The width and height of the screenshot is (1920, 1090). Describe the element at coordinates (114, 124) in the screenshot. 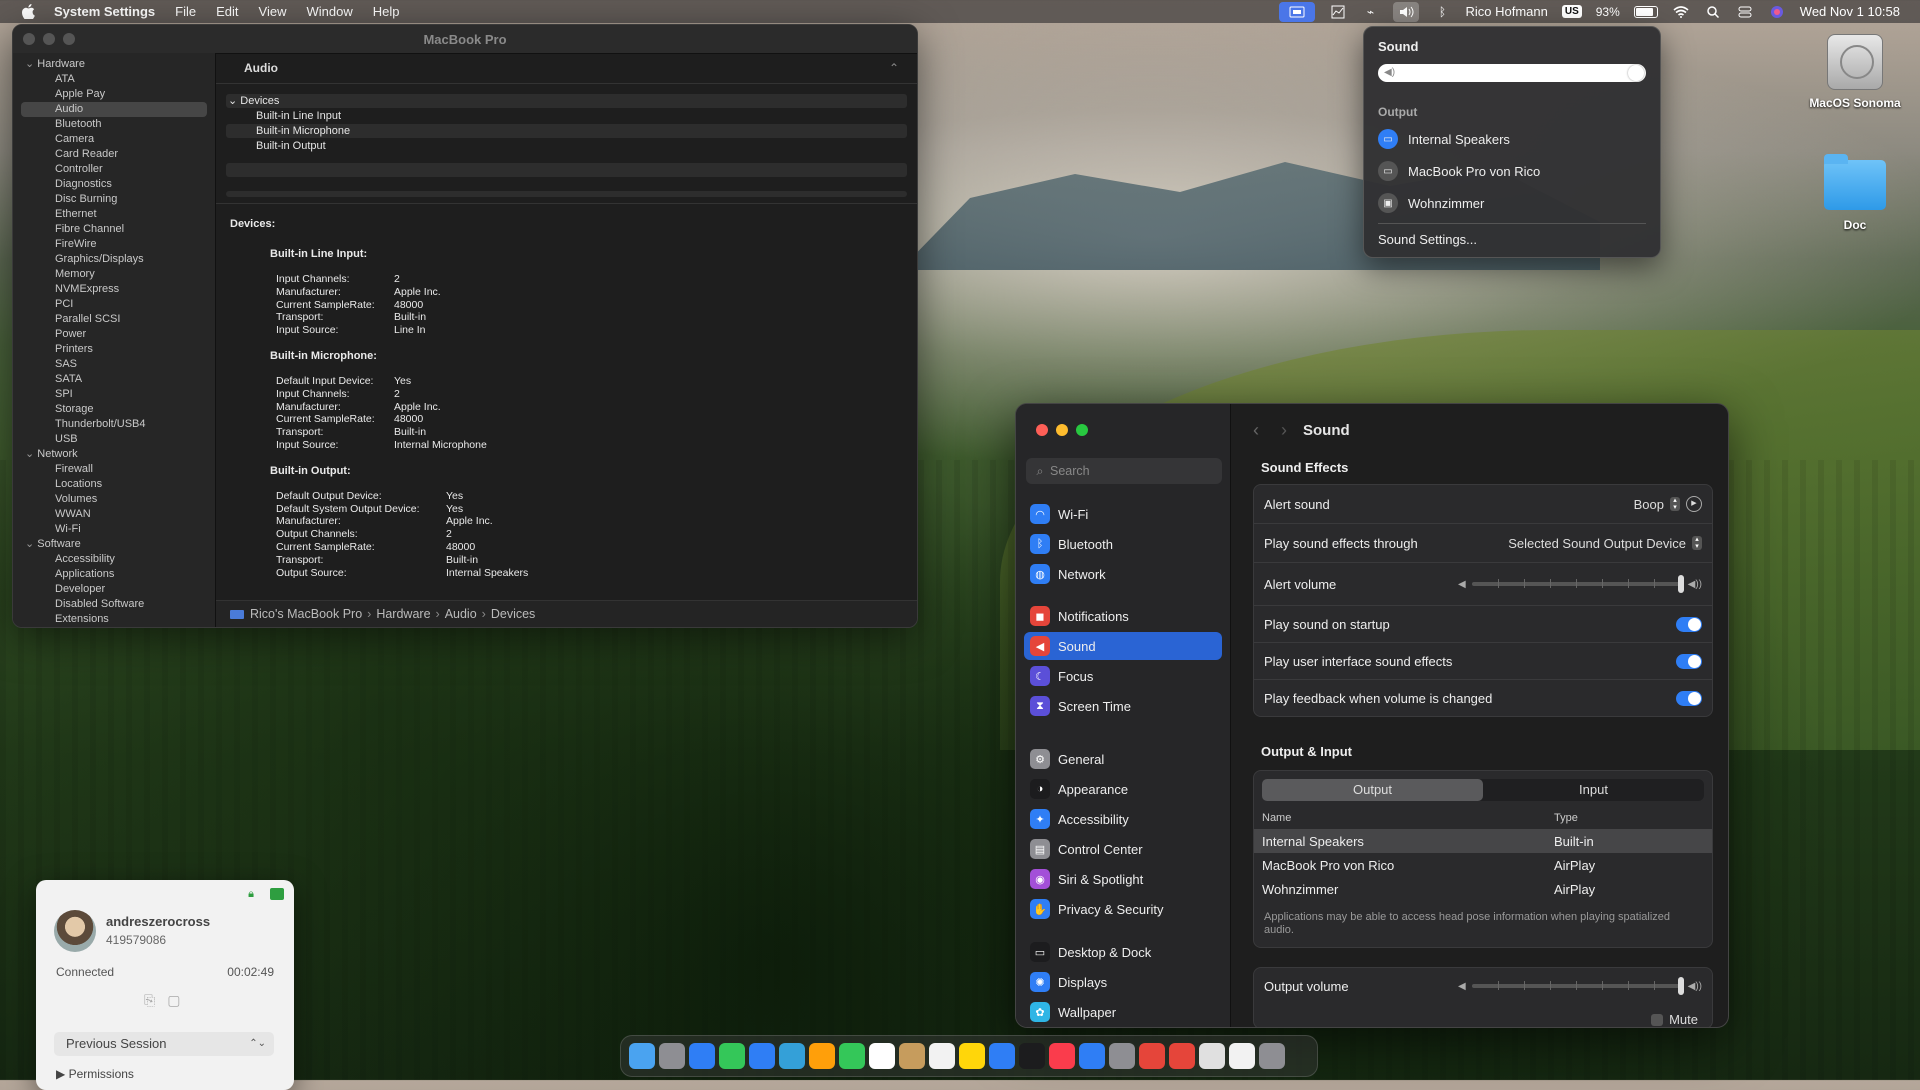

I see `sidebar-item: Bluetooth` at that location.